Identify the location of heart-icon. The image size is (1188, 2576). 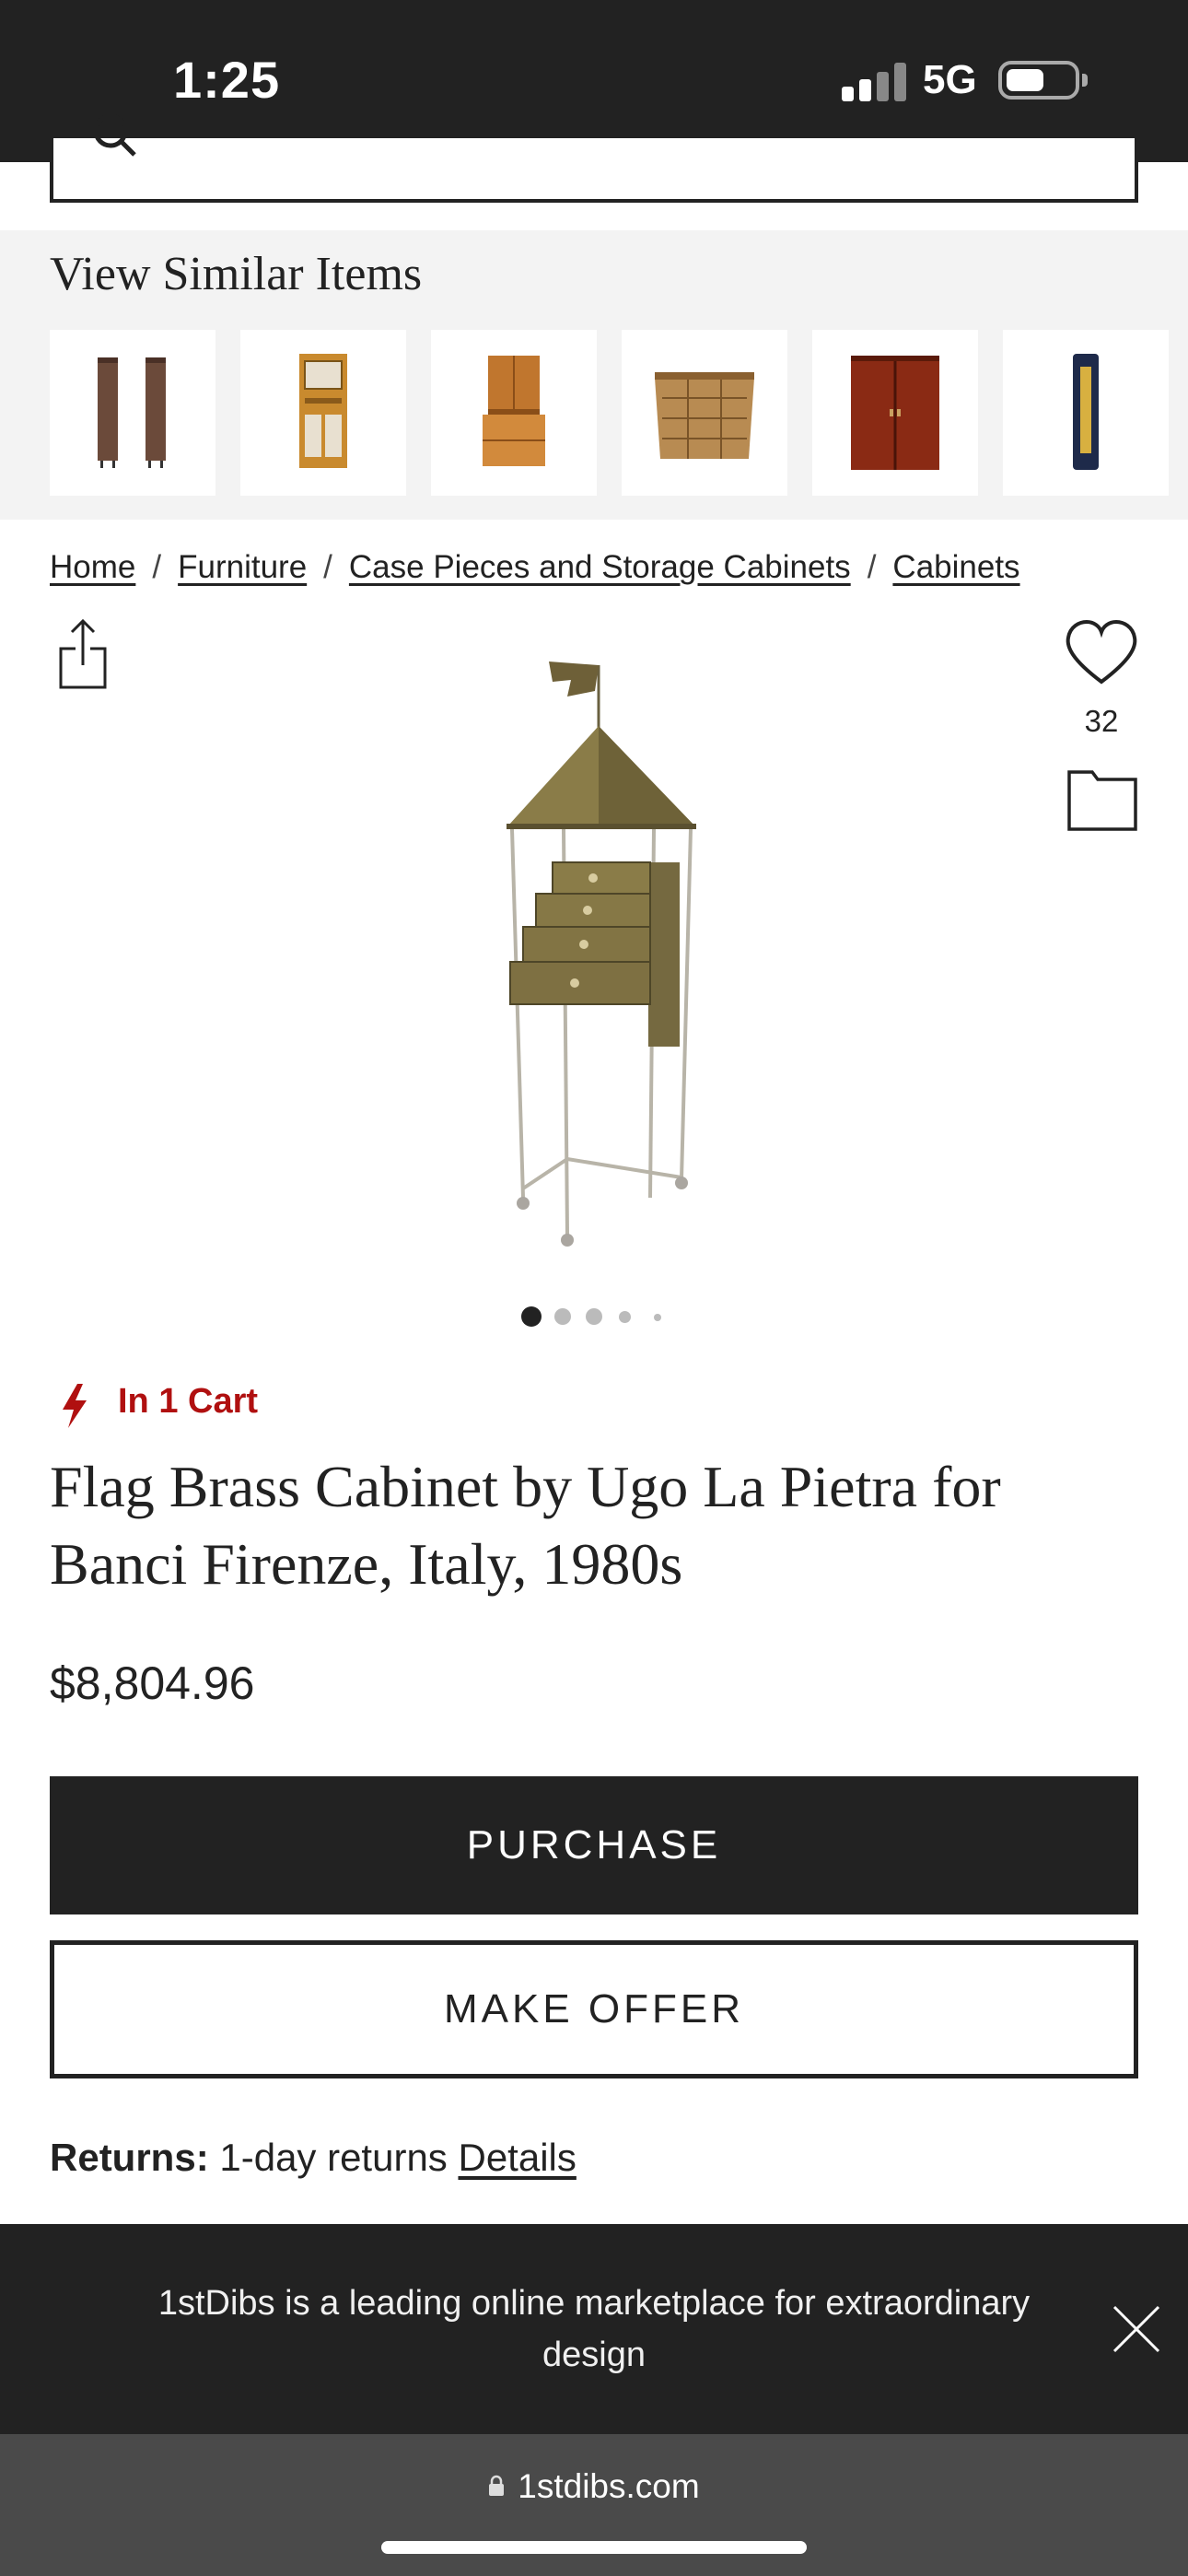
(1101, 652).